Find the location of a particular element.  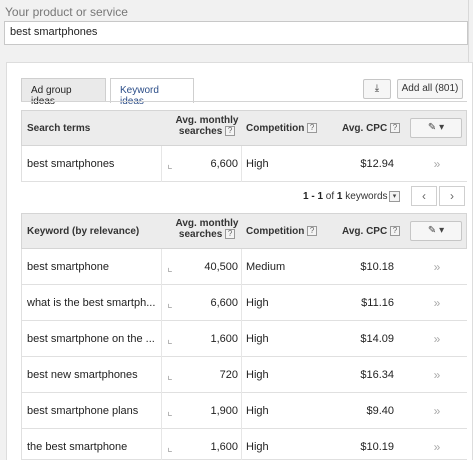

pager-prev-button: ‹ is located at coordinates (424, 196).